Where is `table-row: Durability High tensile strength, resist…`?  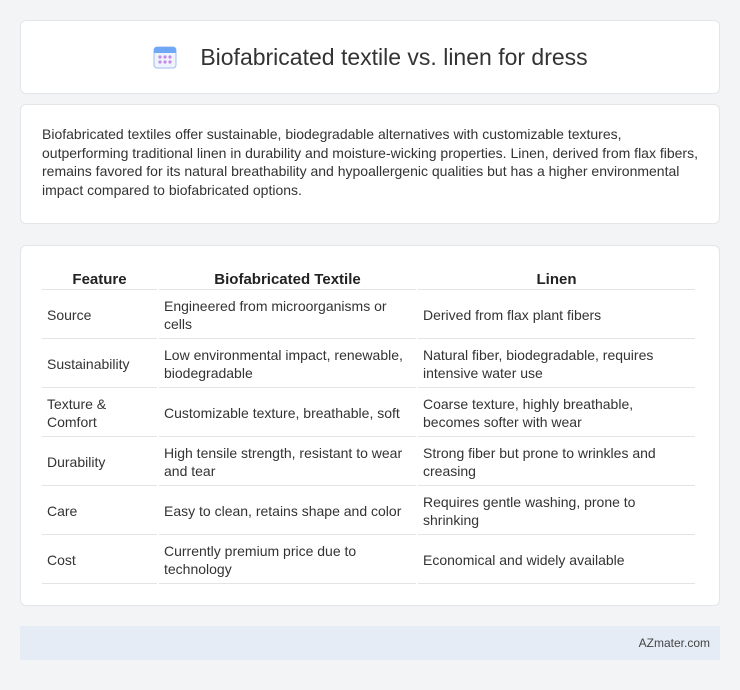
table-row: Durability High tensile strength, resist… is located at coordinates (368, 462).